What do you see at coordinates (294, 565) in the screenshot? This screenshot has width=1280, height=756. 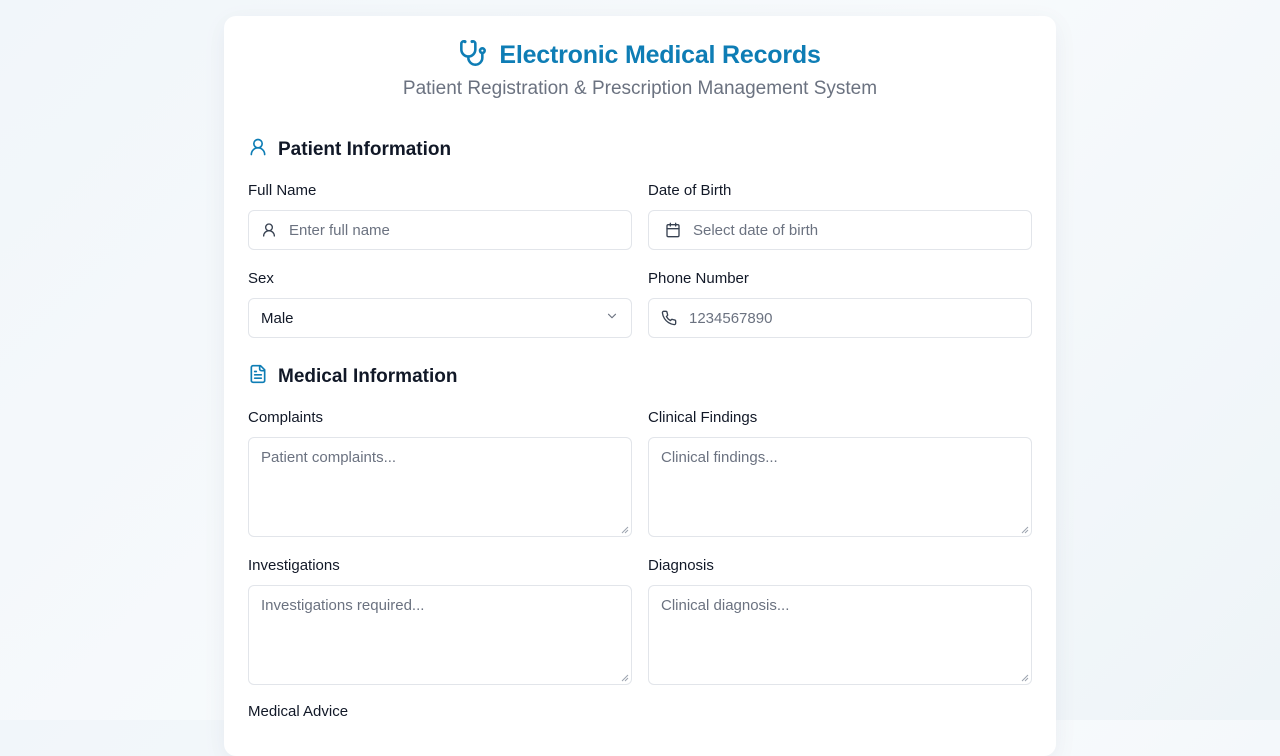 I see `investigations-label: Investigations` at bounding box center [294, 565].